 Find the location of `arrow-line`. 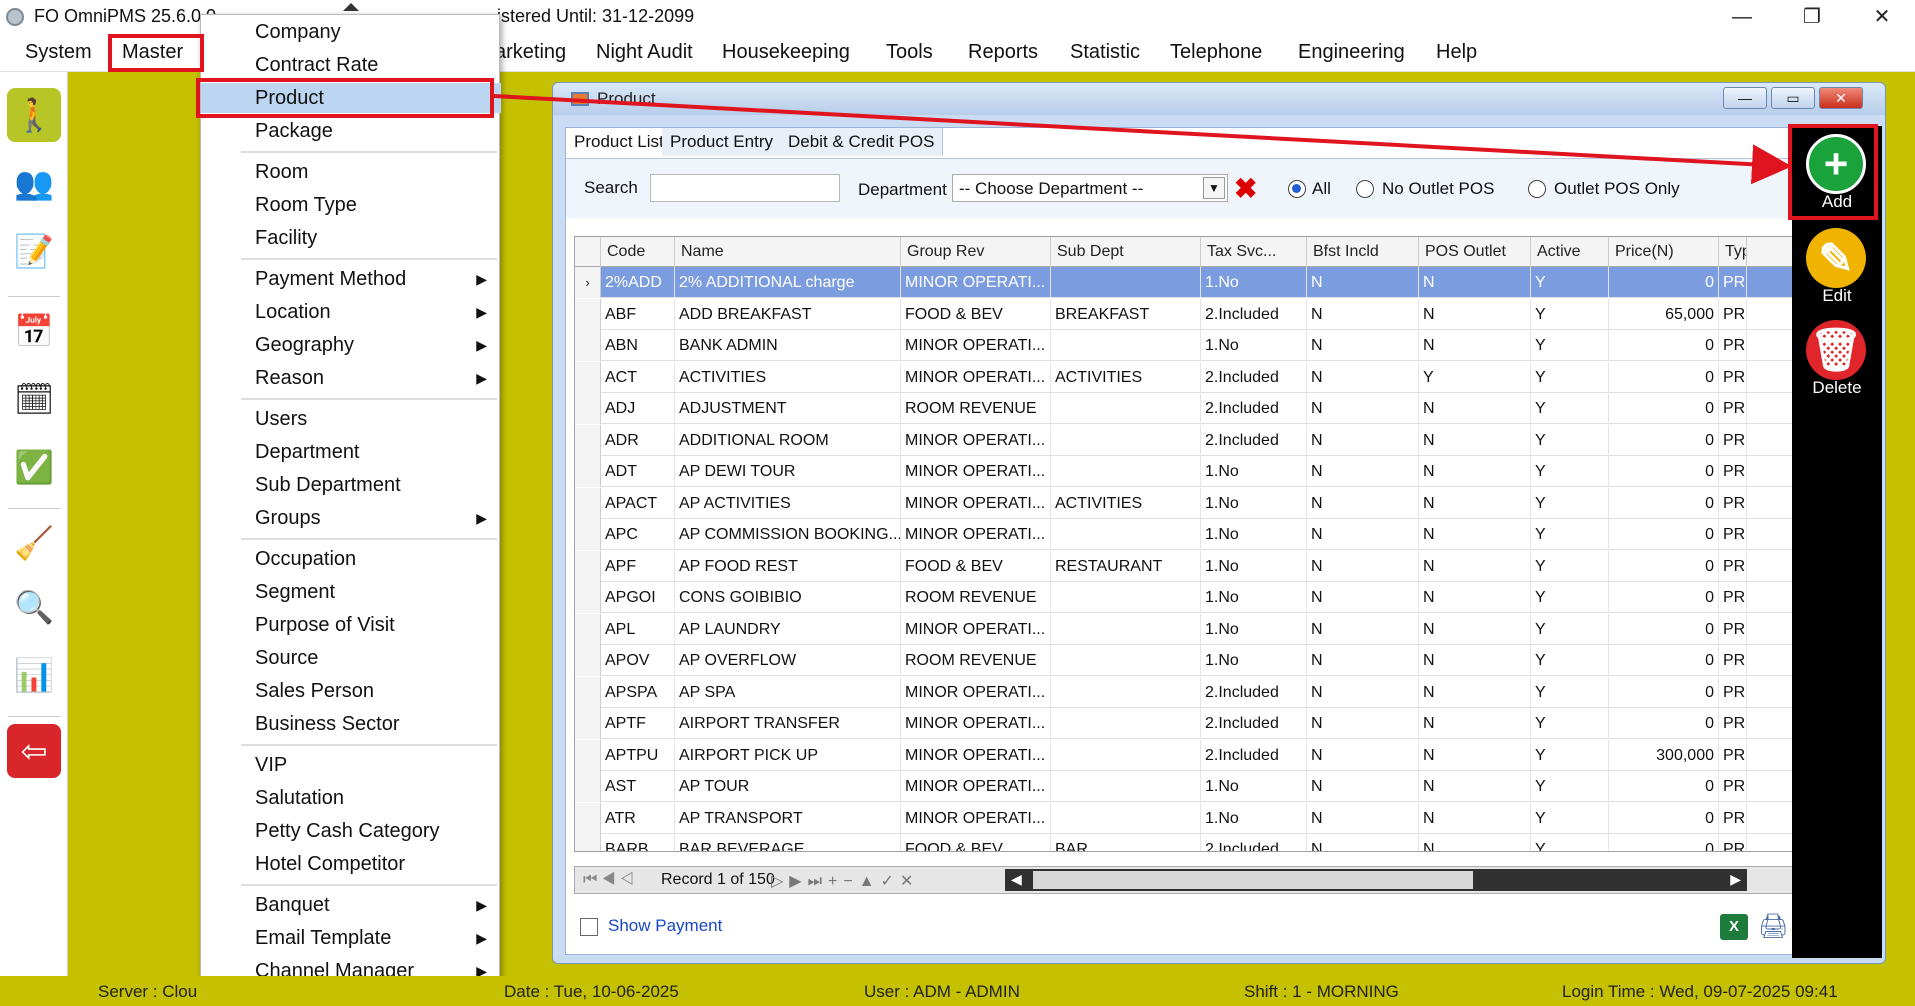

arrow-line is located at coordinates (1142, 139).